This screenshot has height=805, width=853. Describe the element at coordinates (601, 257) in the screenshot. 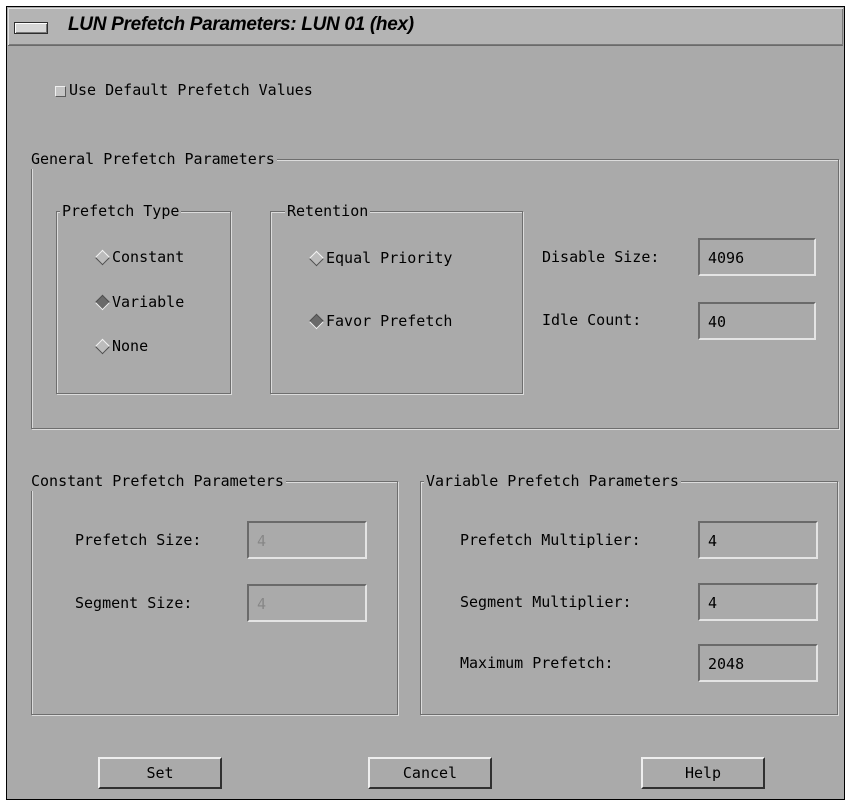

I see `disable-size-label: Disable Size:` at that location.